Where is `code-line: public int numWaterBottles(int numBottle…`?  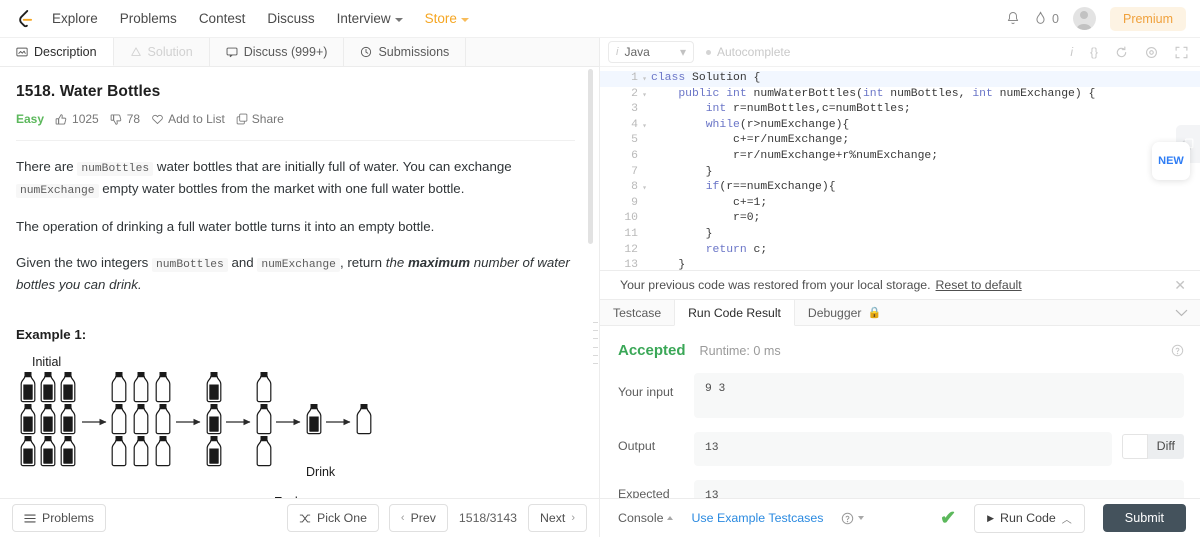 code-line: public int numWaterBottles(int numBottle… is located at coordinates (925, 95).